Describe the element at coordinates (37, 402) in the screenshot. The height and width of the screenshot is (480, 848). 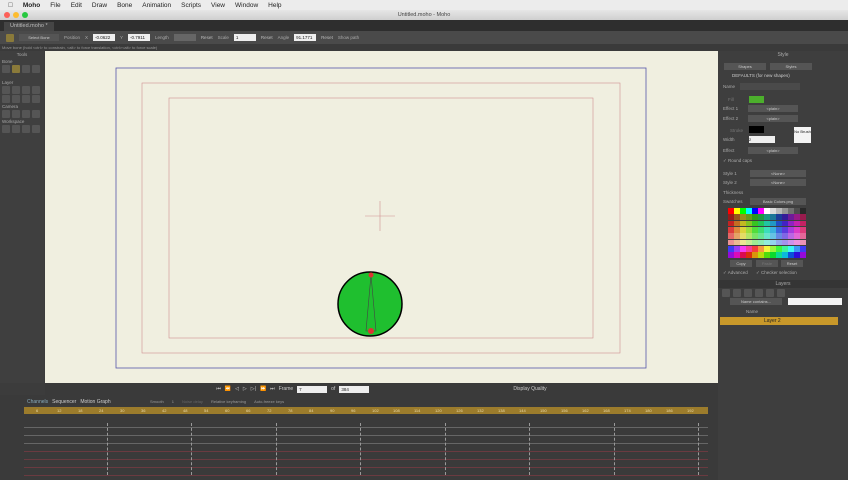
I see `tab-channels: Channels` at that location.